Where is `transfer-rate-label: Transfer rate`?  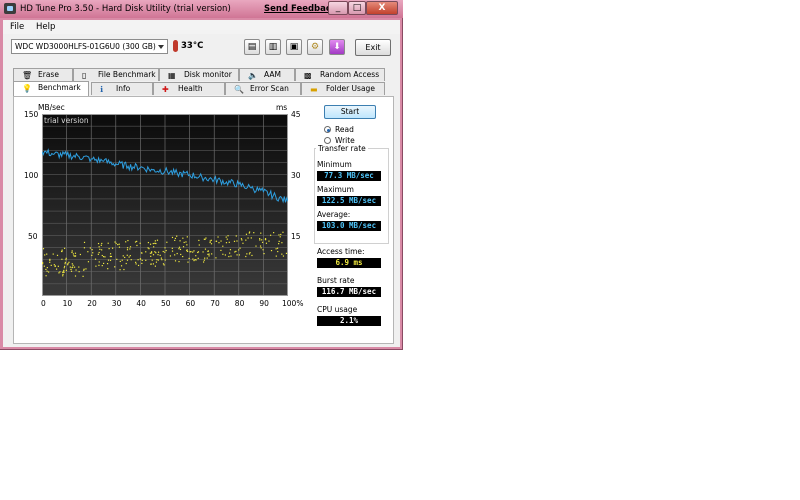
transfer-rate-label: Transfer rate is located at coordinates (342, 148).